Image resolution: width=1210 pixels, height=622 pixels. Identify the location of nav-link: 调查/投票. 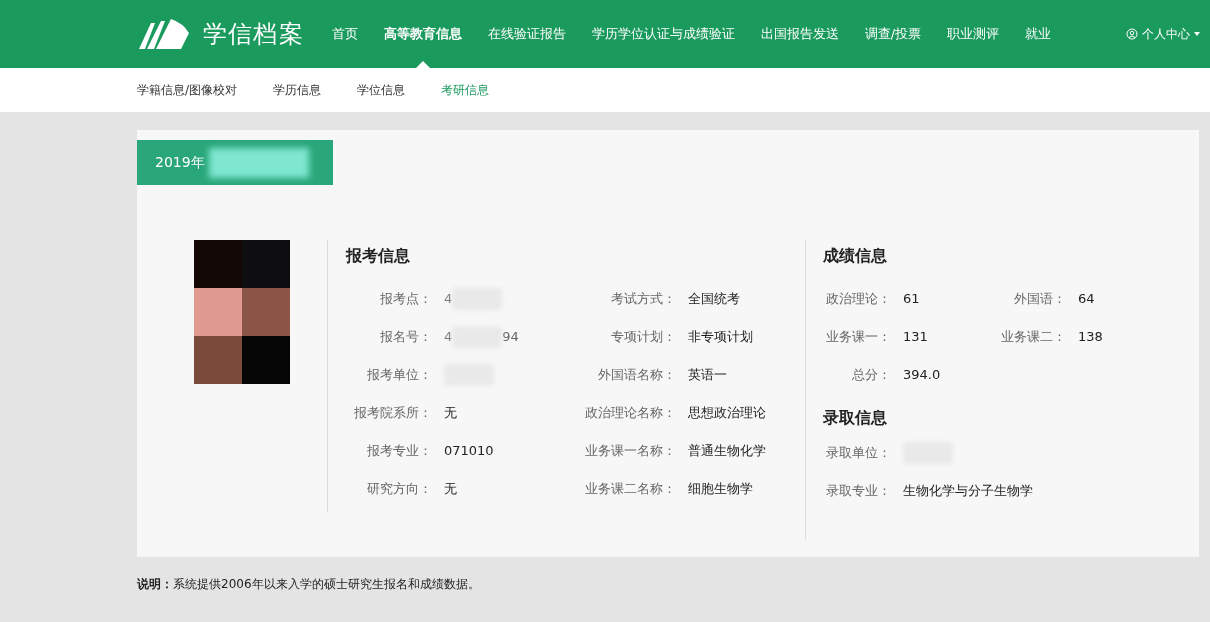
(893, 34).